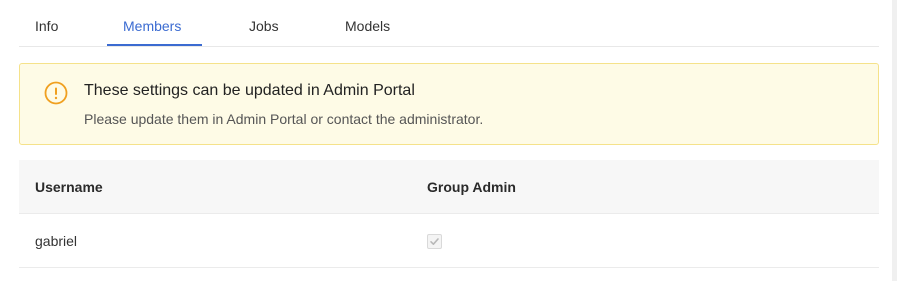 Image resolution: width=897 pixels, height=281 pixels. Describe the element at coordinates (56, 241) in the screenshot. I see `username-cell: gabriel` at that location.